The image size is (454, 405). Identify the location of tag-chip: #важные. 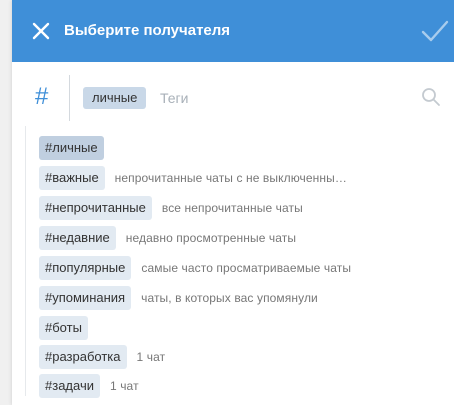
(72, 178).